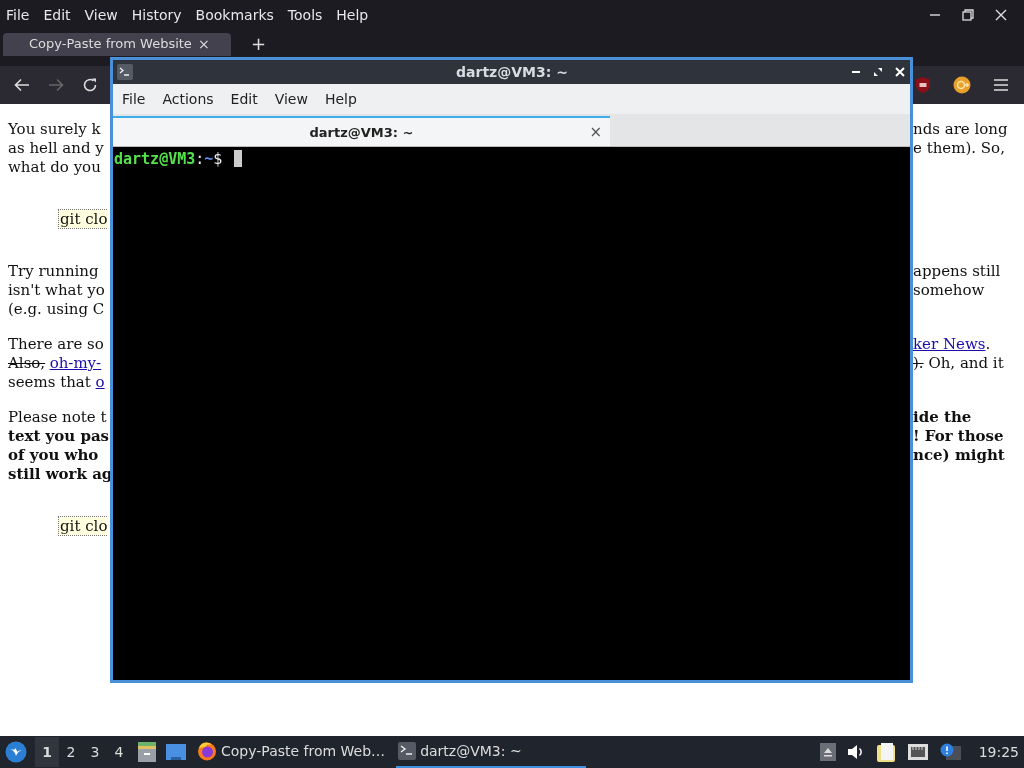 Image resolution: width=1024 pixels, height=768 pixels. Describe the element at coordinates (959, 148) in the screenshot. I see `page-text: e them). So,` at that location.